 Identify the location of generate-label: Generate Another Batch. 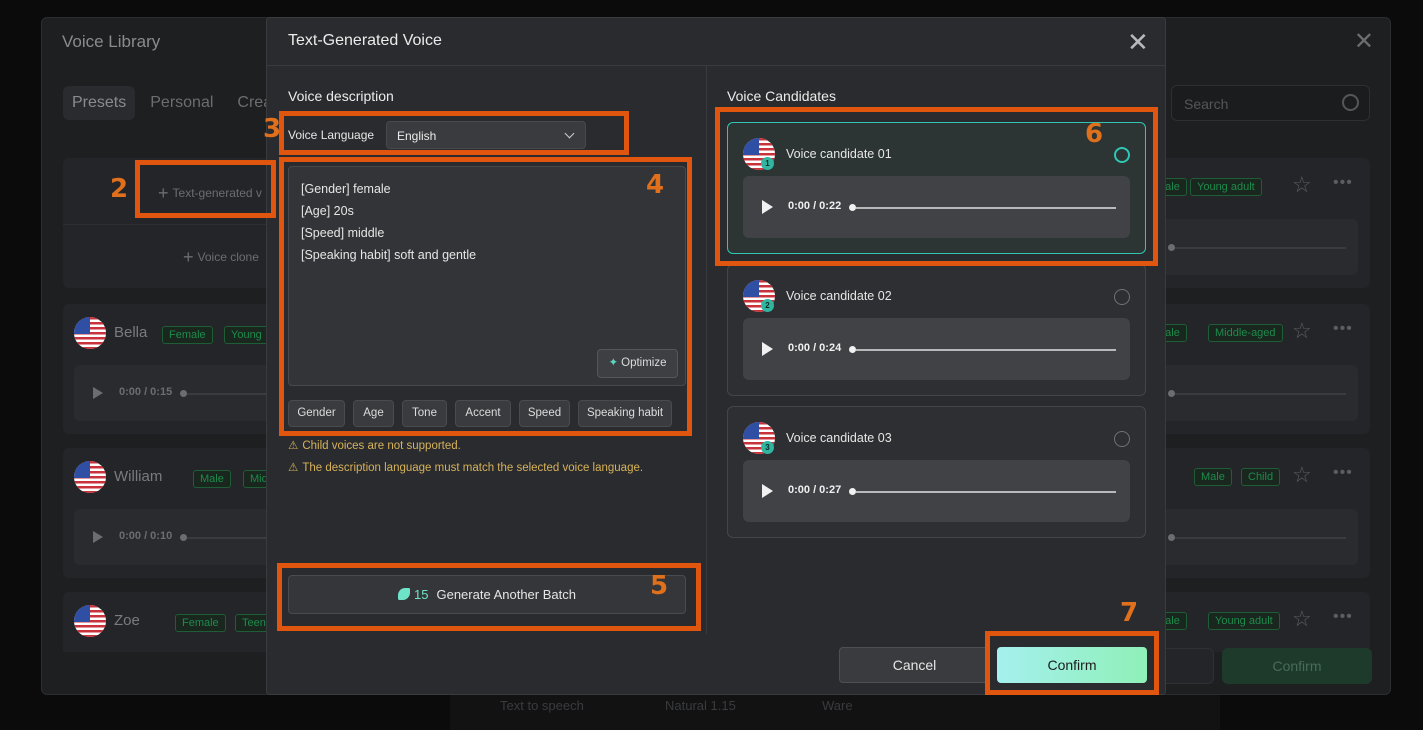
(506, 594).